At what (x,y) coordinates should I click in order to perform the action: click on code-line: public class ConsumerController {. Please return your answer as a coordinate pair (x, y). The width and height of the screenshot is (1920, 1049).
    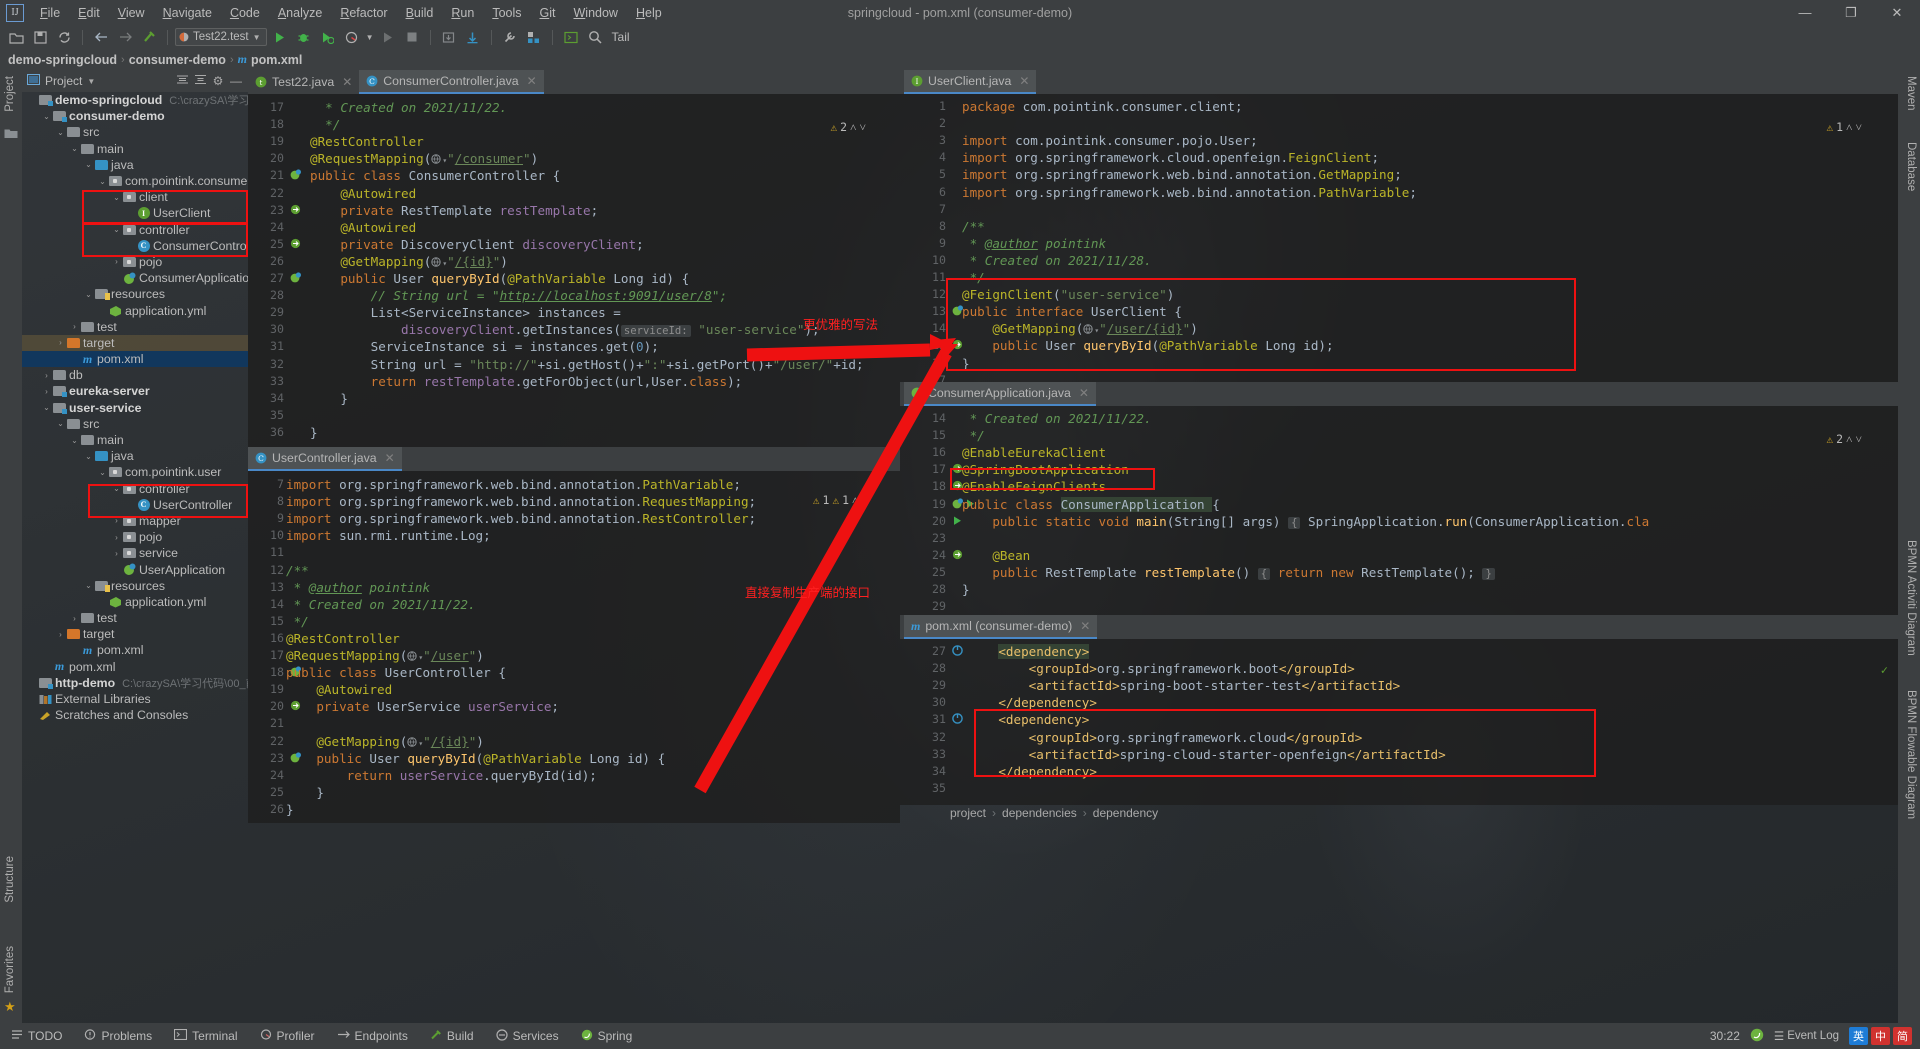
    Looking at the image, I should click on (435, 175).